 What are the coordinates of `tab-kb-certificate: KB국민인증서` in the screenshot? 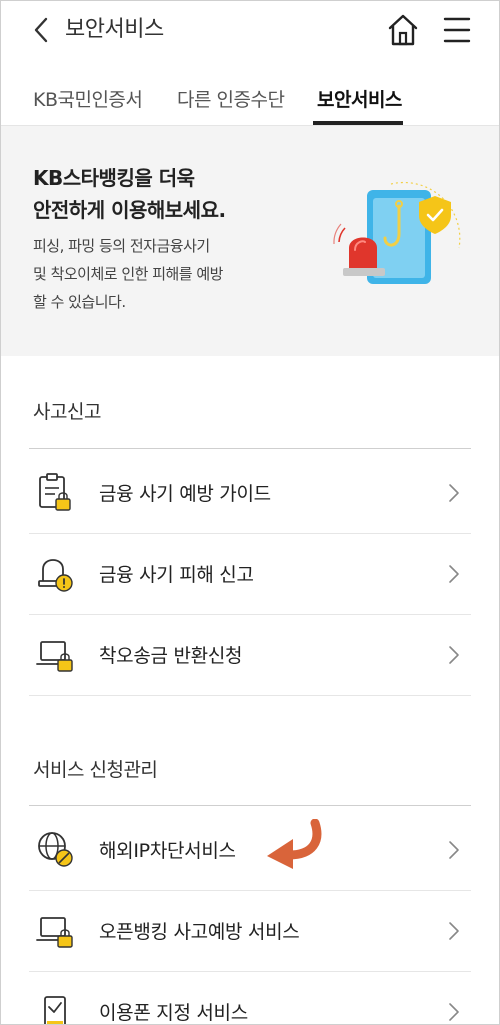 It's located at (88, 107).